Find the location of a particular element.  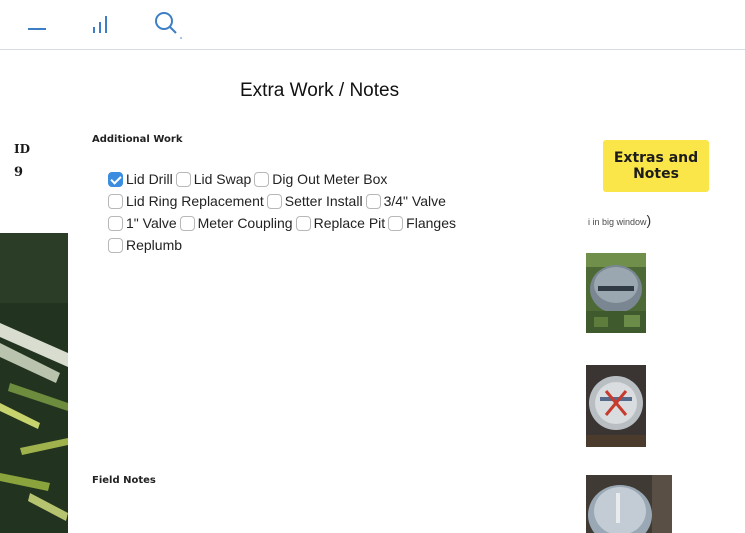

work-option: Lid Ring Replacement is located at coordinates (186, 201).